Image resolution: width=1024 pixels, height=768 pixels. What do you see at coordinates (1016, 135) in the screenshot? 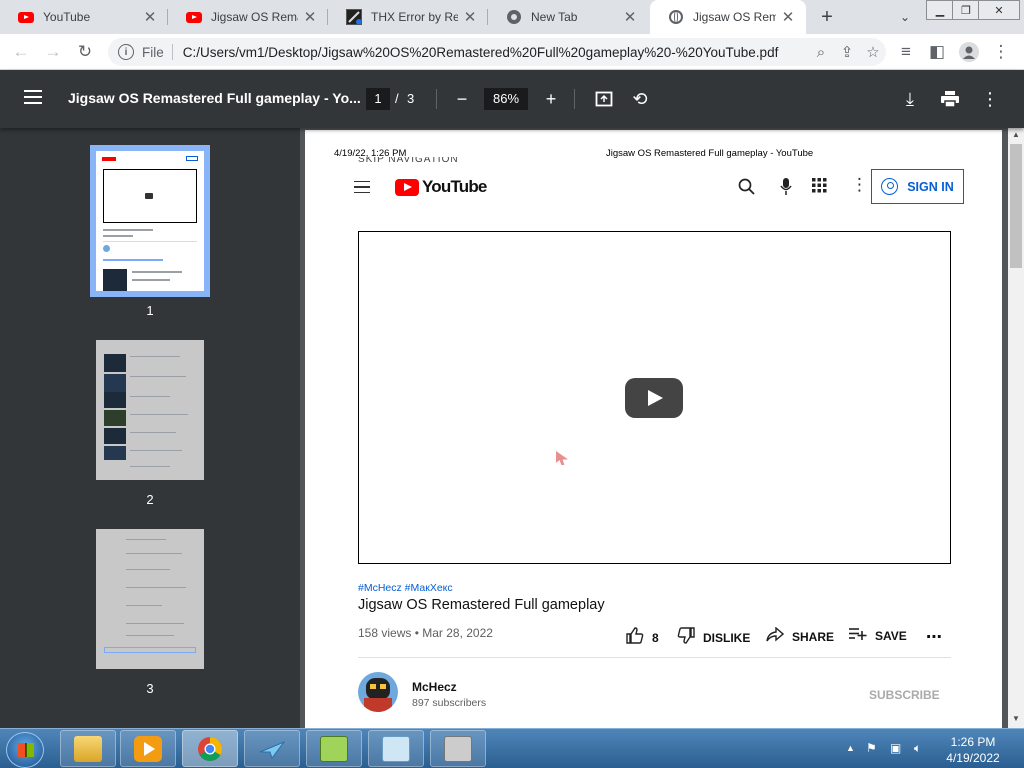
I see `scroll-up-icon: ▲` at bounding box center [1016, 135].